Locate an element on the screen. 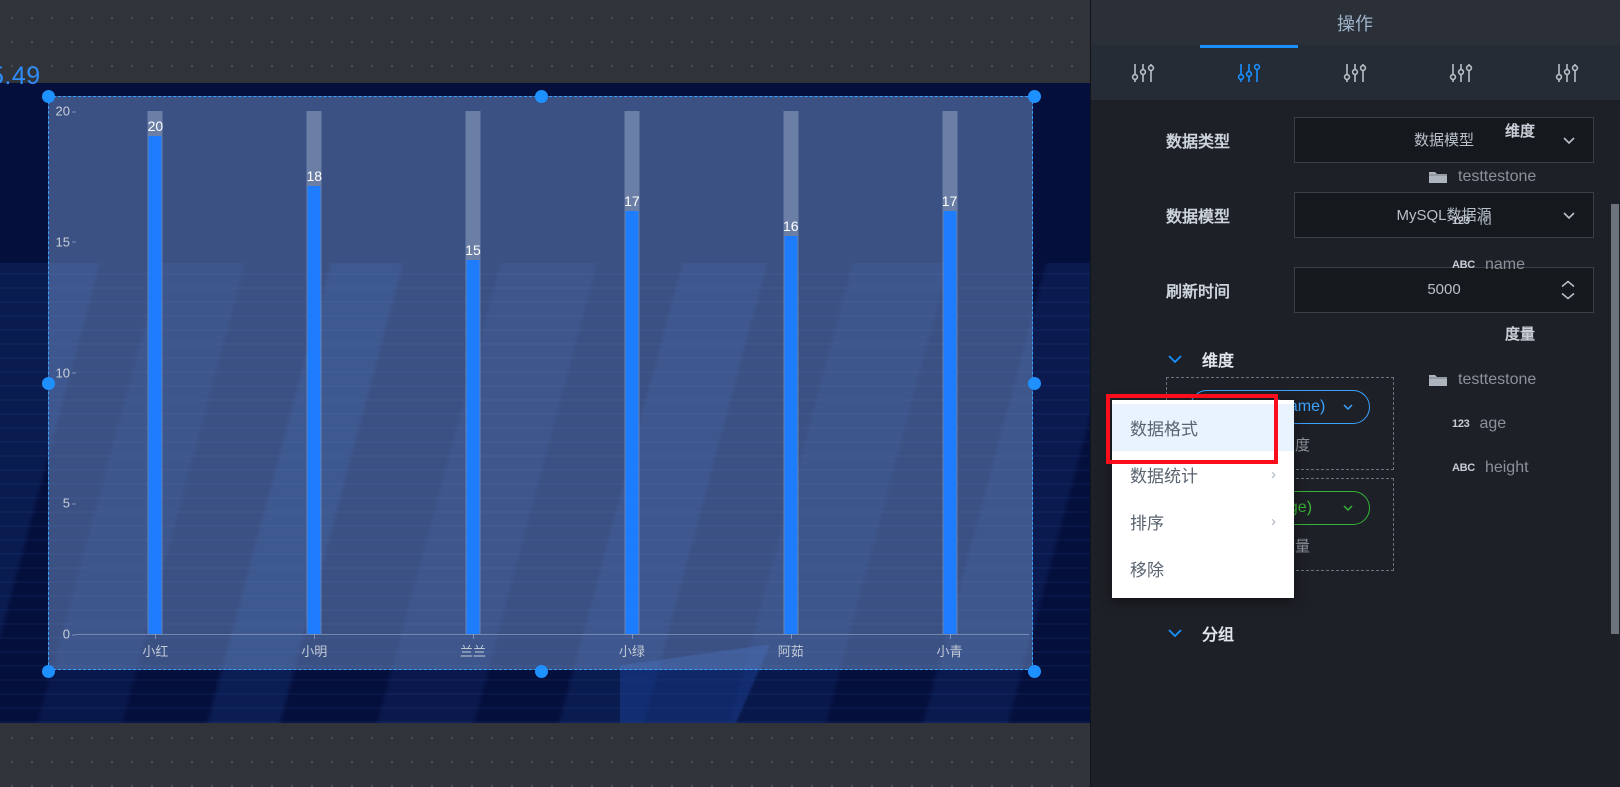  field-item-label: height is located at coordinates (1506, 467).